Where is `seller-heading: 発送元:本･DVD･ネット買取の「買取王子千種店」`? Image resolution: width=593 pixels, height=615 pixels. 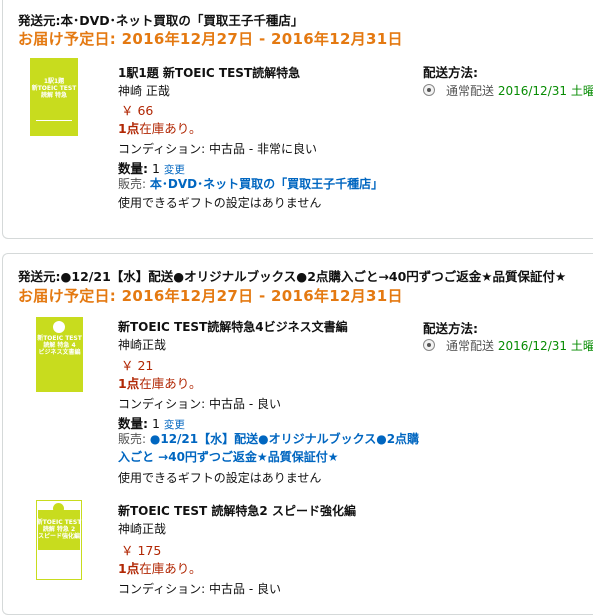
seller-heading: 発送元:本･DVD･ネット買取の「買取王子千種店」 is located at coordinates (161, 20).